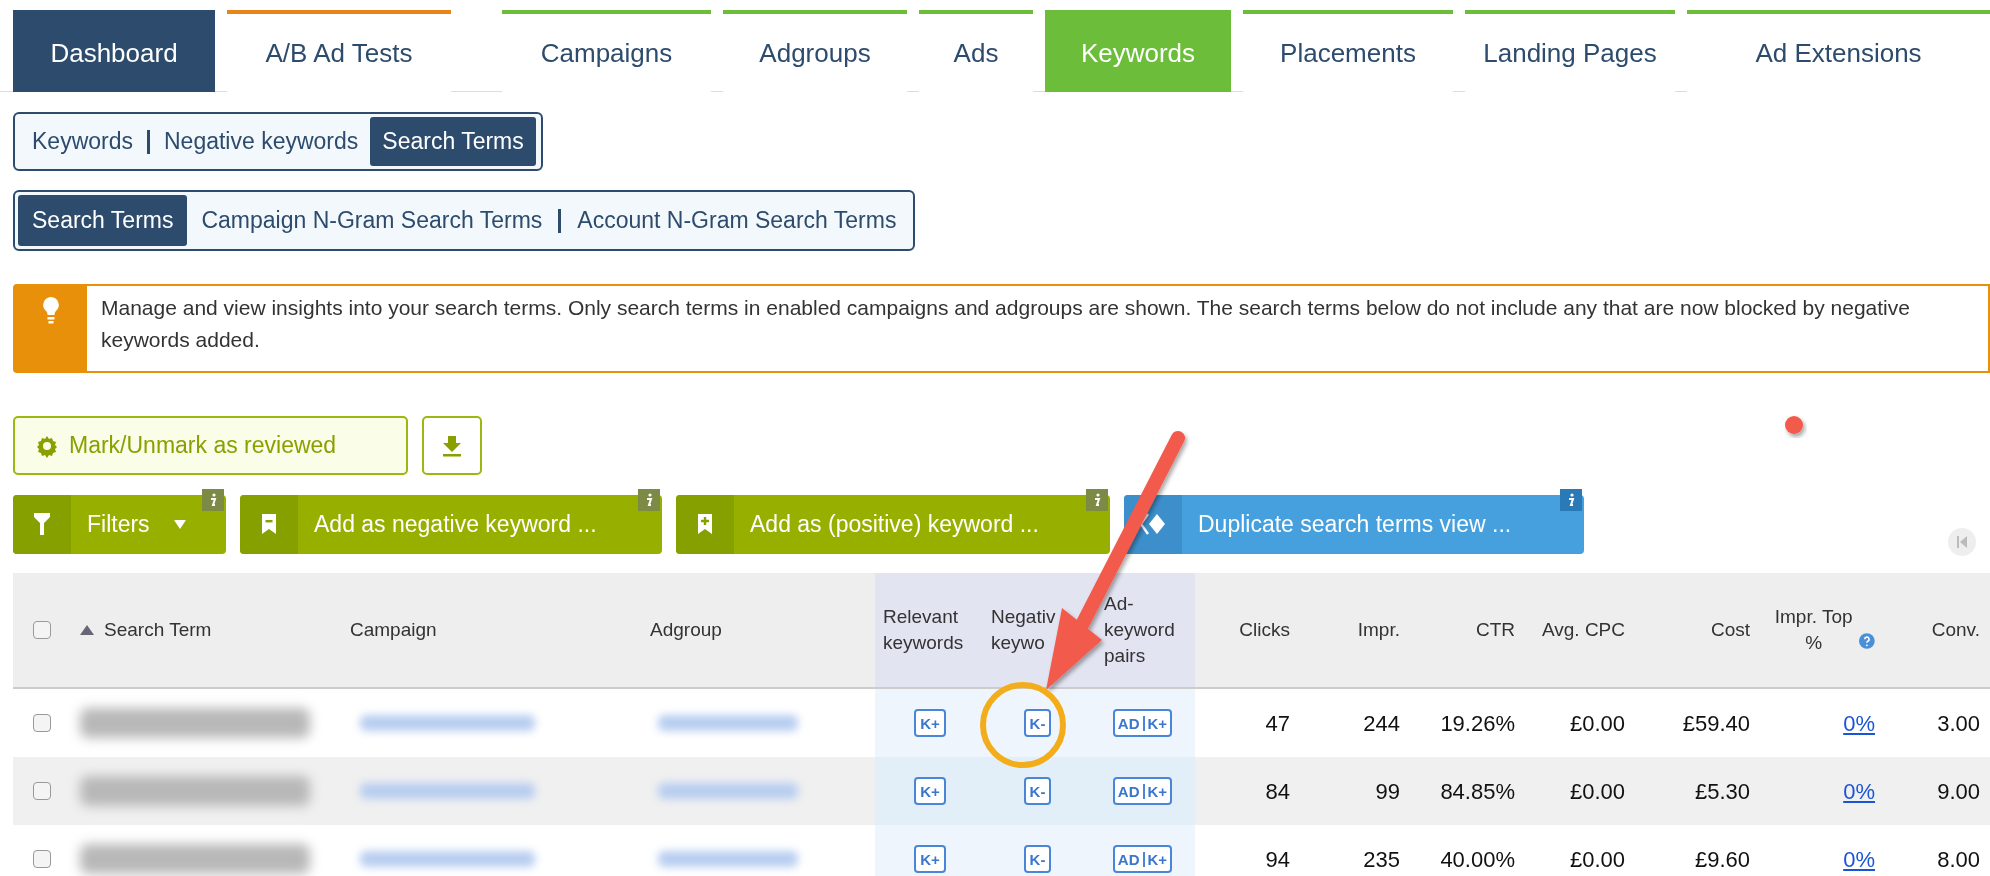 The image size is (1990, 876). What do you see at coordinates (1814, 630) in the screenshot?
I see `column-header: Impr. Top %` at bounding box center [1814, 630].